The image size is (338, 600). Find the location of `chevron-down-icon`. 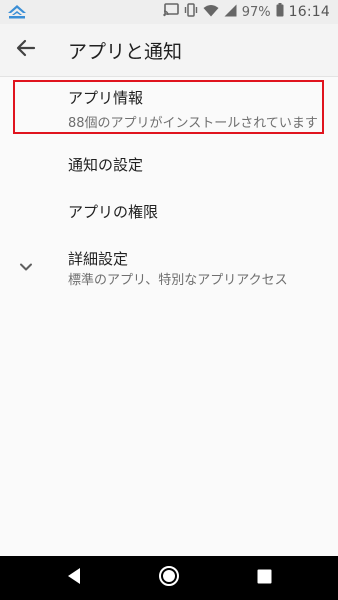

chevron-down-icon is located at coordinates (26, 267).